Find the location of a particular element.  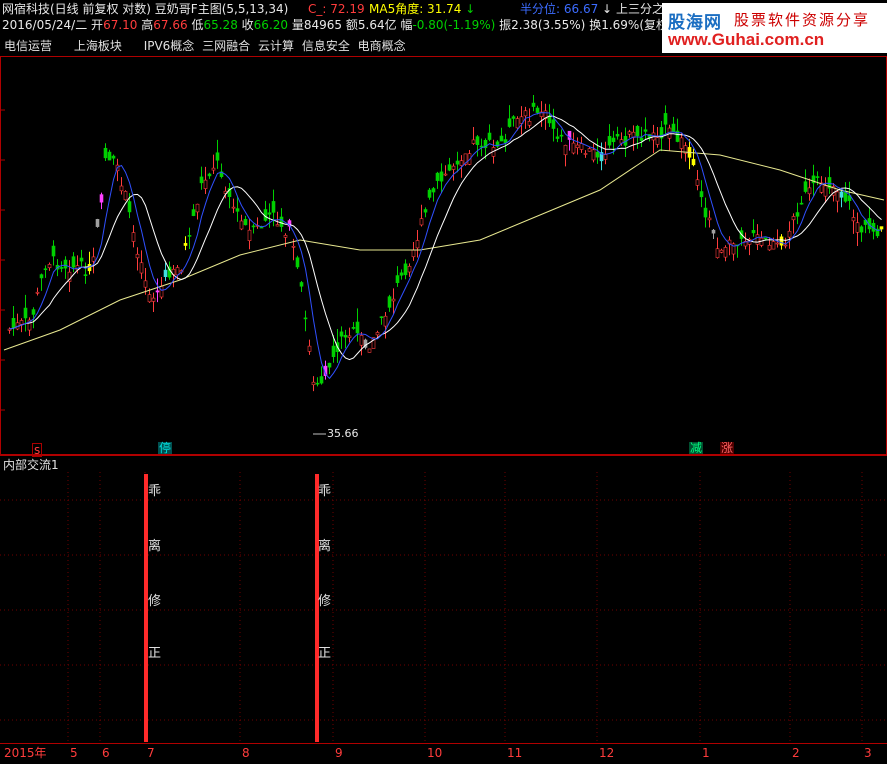

low-value: 65.28 is located at coordinates (220, 25).